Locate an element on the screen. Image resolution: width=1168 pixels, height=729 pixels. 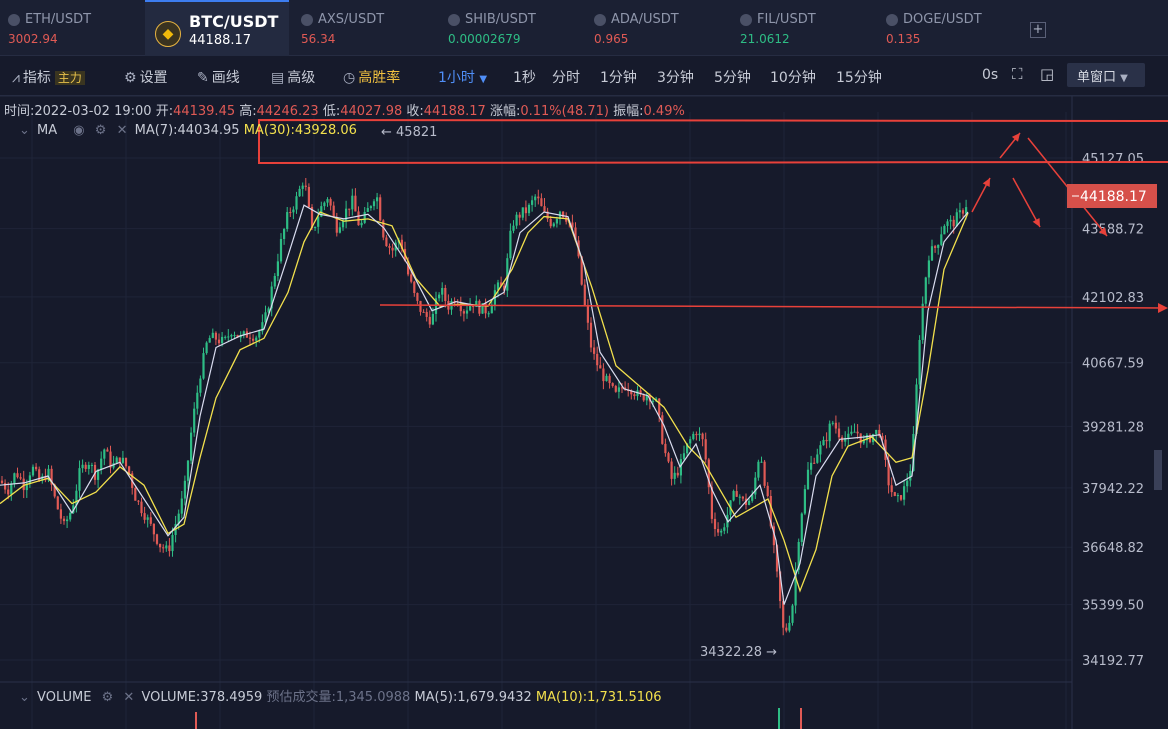
estimated-volume: 预估成交量:1,345.0988 is located at coordinates (338, 697).